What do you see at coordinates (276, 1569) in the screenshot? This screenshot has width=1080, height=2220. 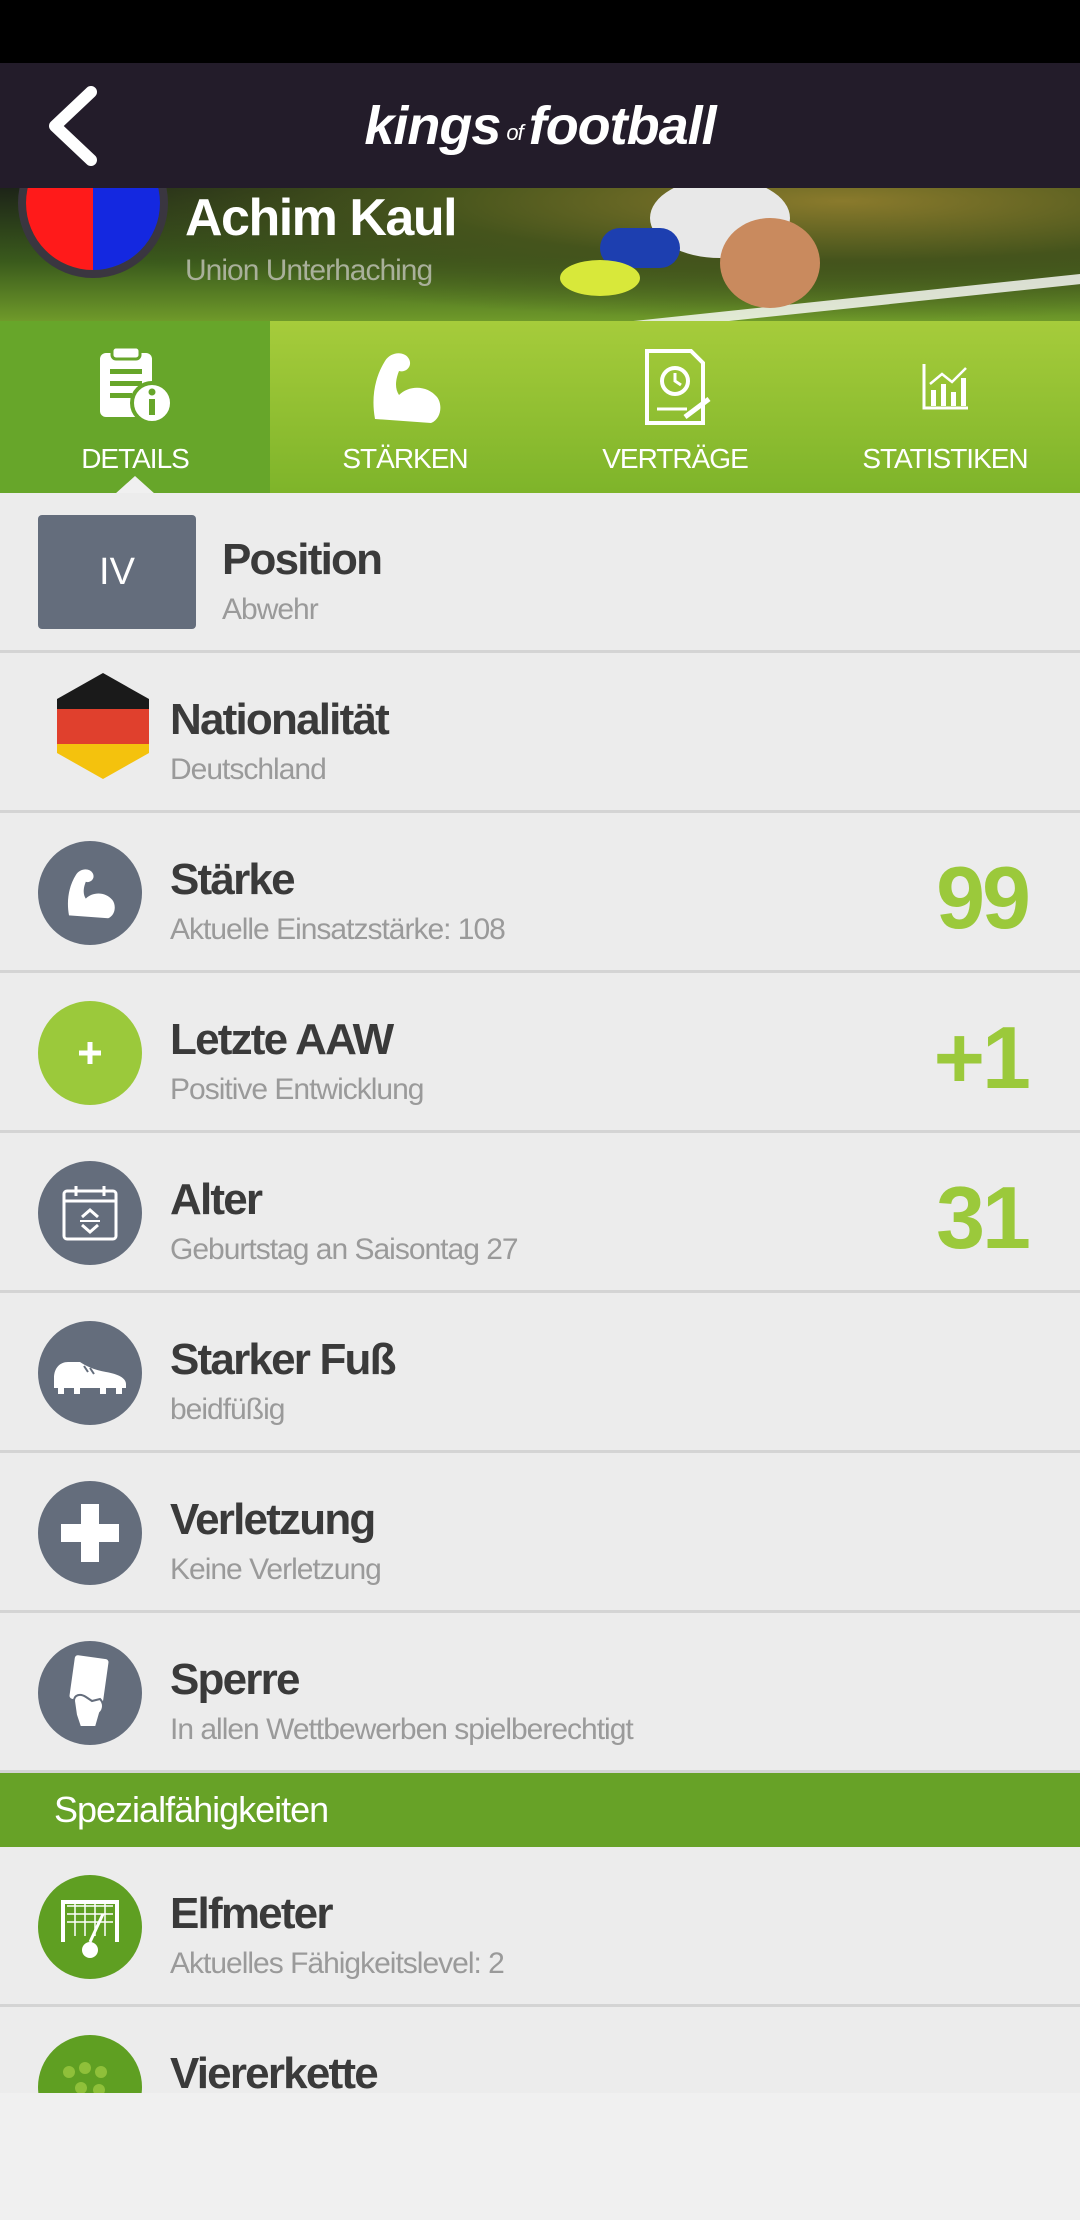 I see `injury-value: Keine Verletzung` at bounding box center [276, 1569].